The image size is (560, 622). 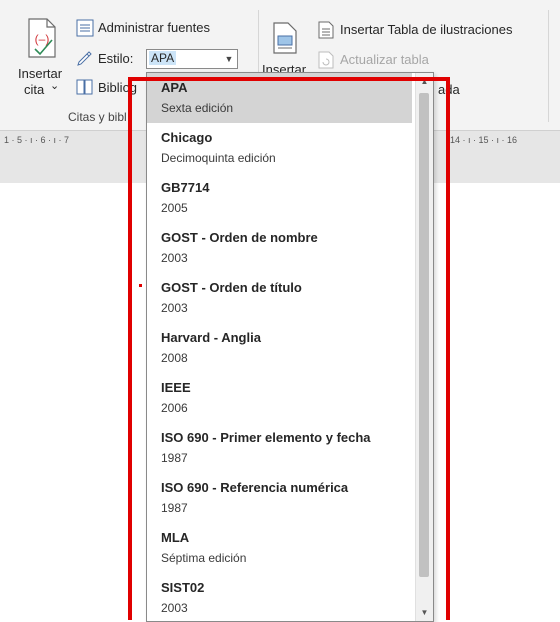 What do you see at coordinates (279, 348) in the screenshot?
I see `style-option-5: Harvard - Anglia 2008` at bounding box center [279, 348].